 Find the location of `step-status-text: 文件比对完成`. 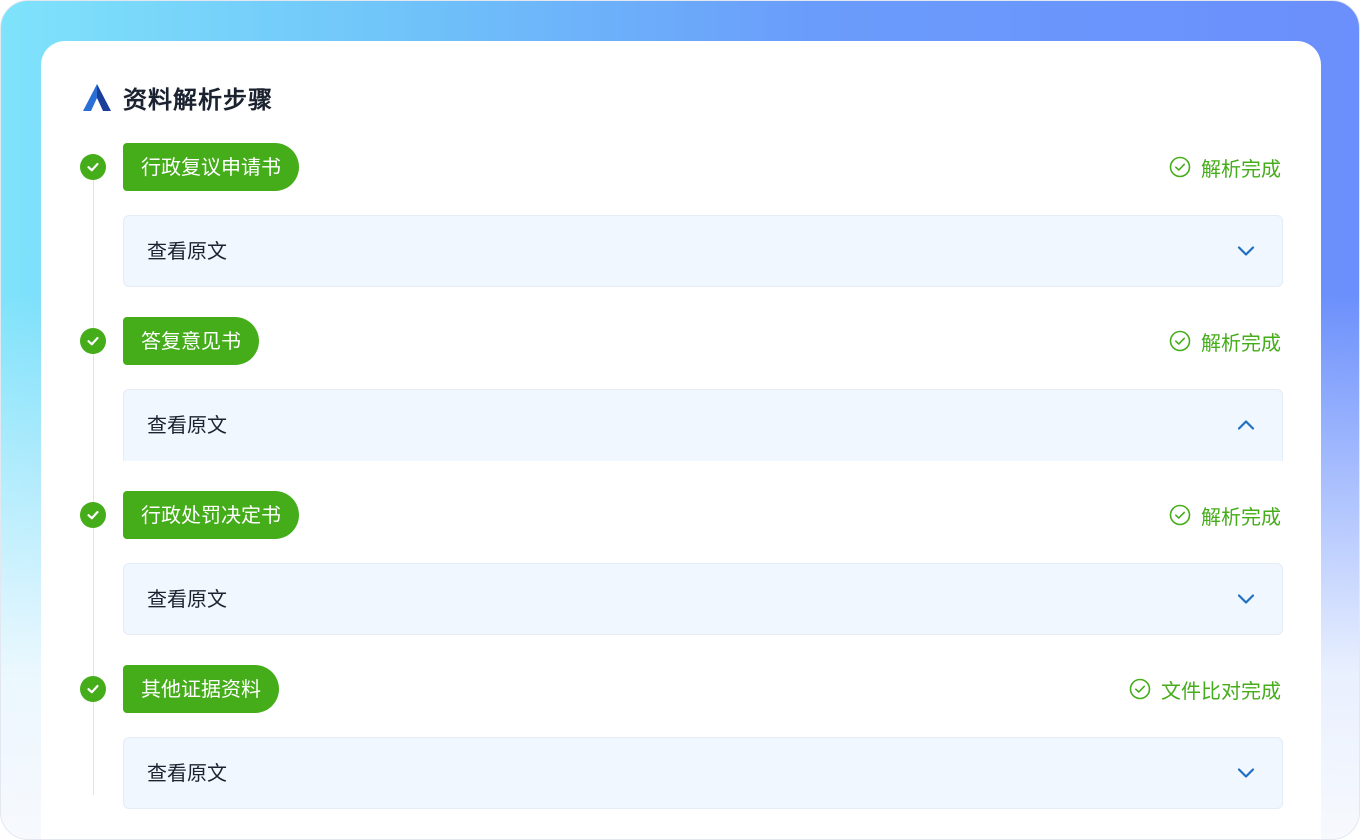

step-status-text: 文件比对完成 is located at coordinates (1221, 690).